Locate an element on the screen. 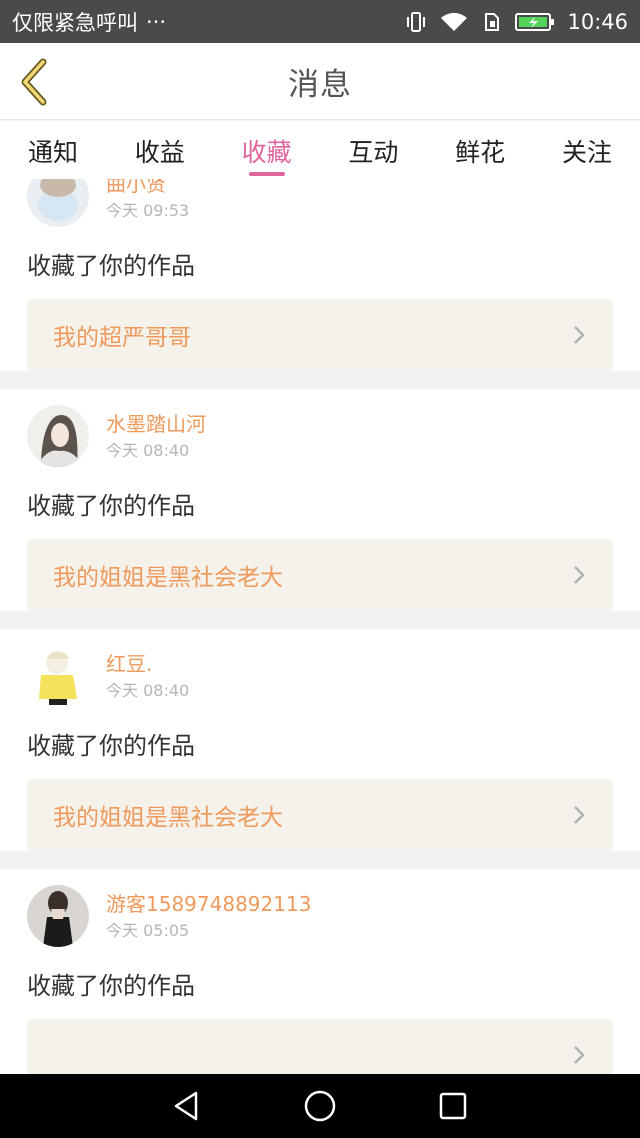 The image size is (640, 1138). message-time: 今天 09:53 is located at coordinates (148, 210).